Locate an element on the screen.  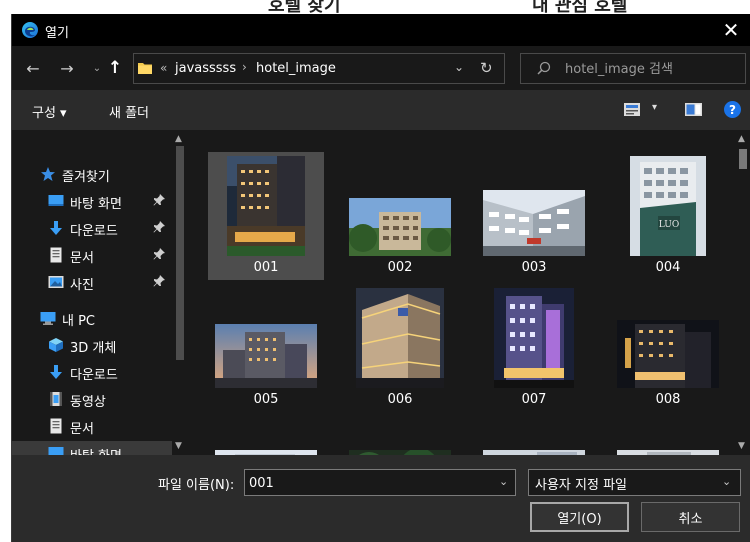
breadcrumb-overflow: « is located at coordinates (163, 68).